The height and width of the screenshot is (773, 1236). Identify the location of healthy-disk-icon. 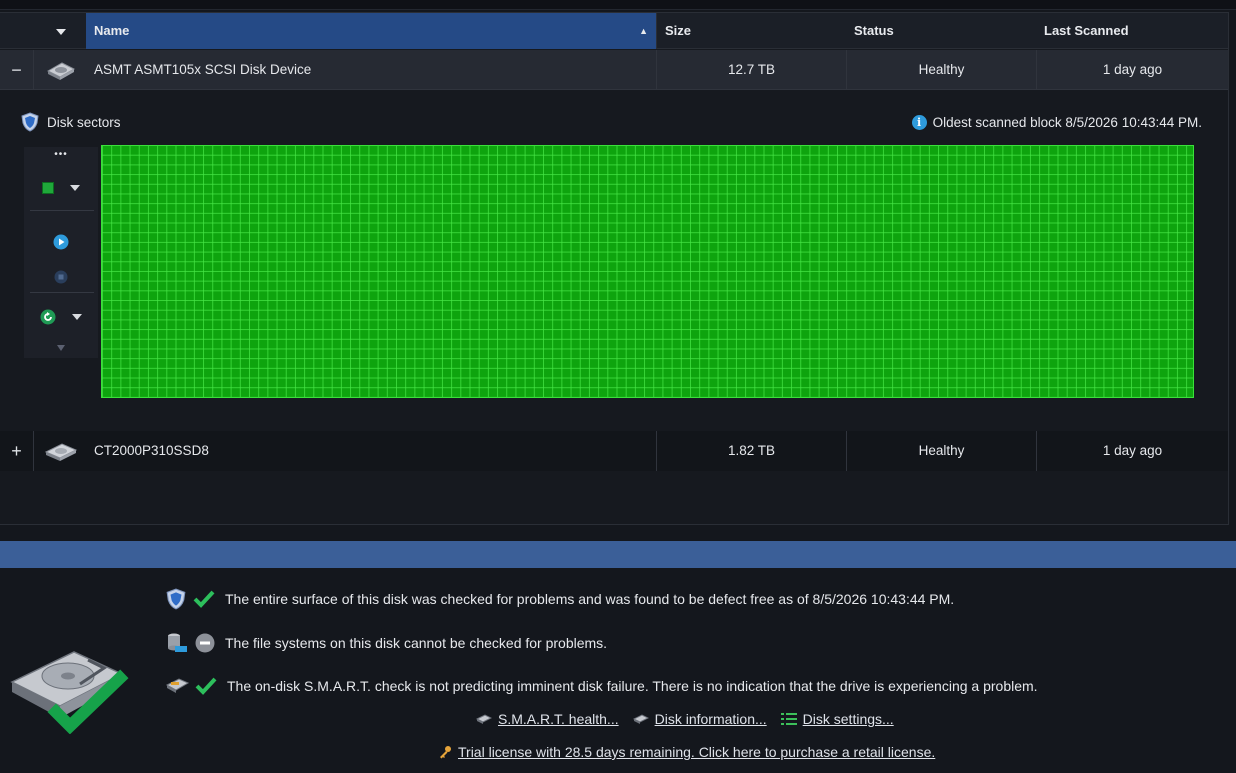
(69, 692).